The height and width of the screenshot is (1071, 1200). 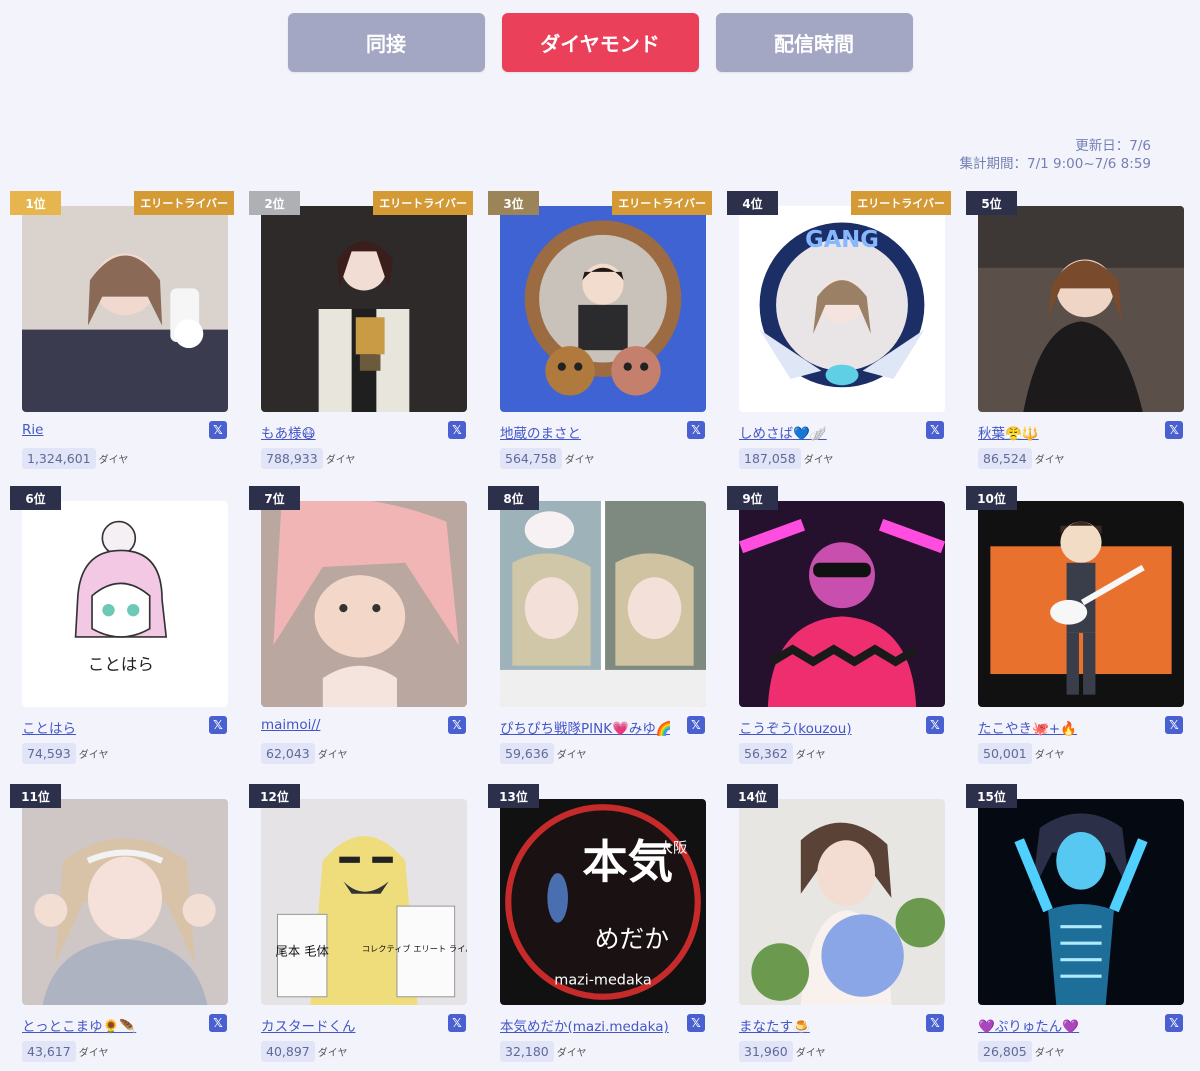 I want to click on ranking-card: 2位 エリートライバー もあ様😷 𝕏 788,933 ダイヤ, so click(x=361, y=333).